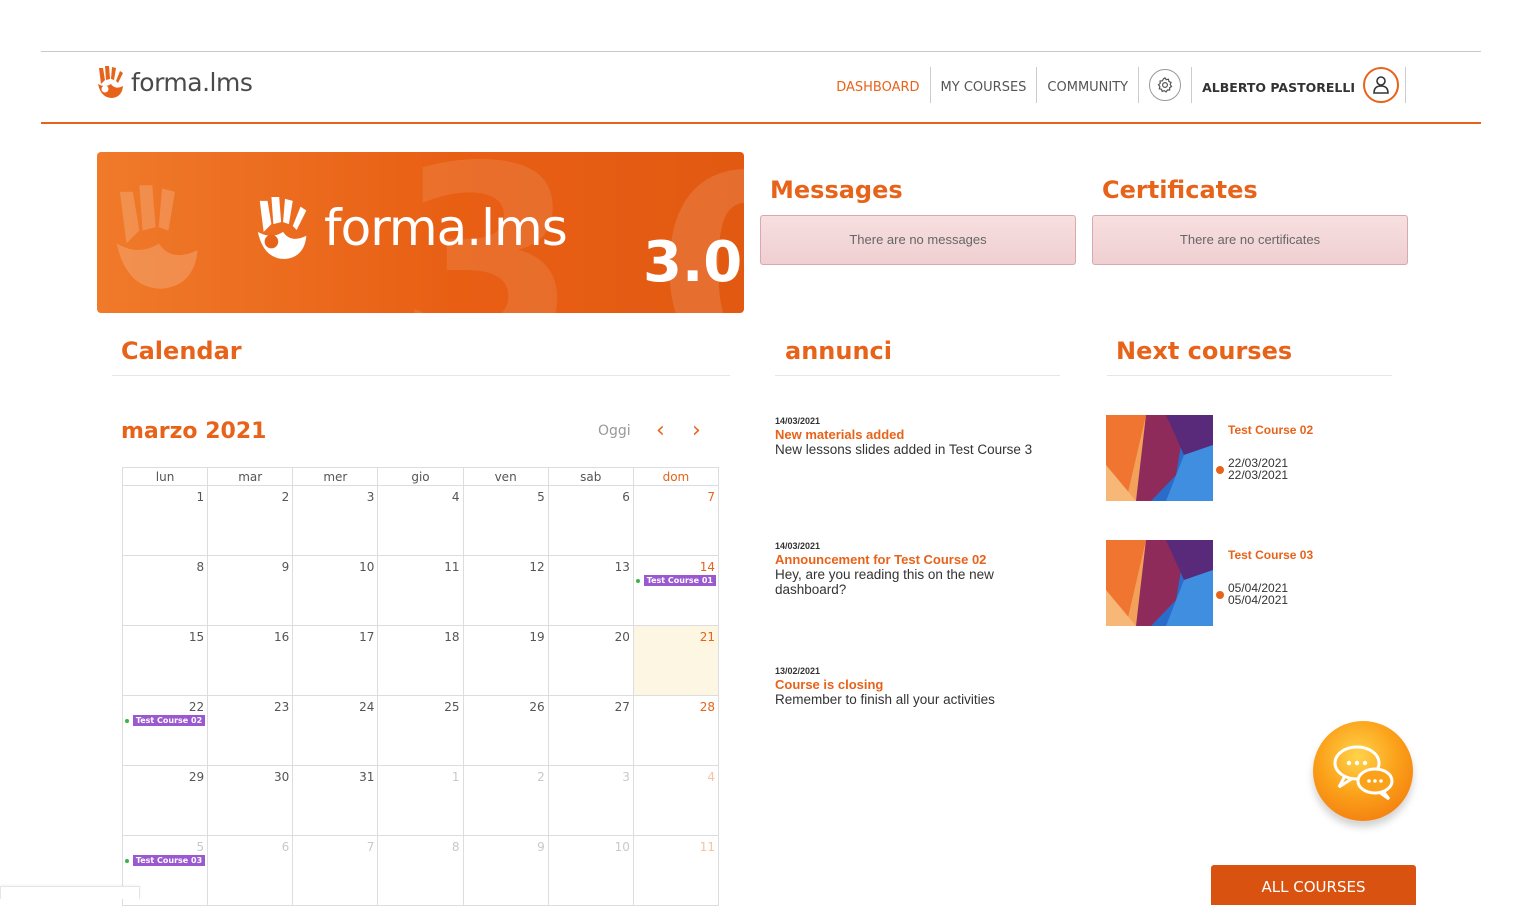  I want to click on course-dates: 05/04/2021 05/04/2021, so click(1258, 594).